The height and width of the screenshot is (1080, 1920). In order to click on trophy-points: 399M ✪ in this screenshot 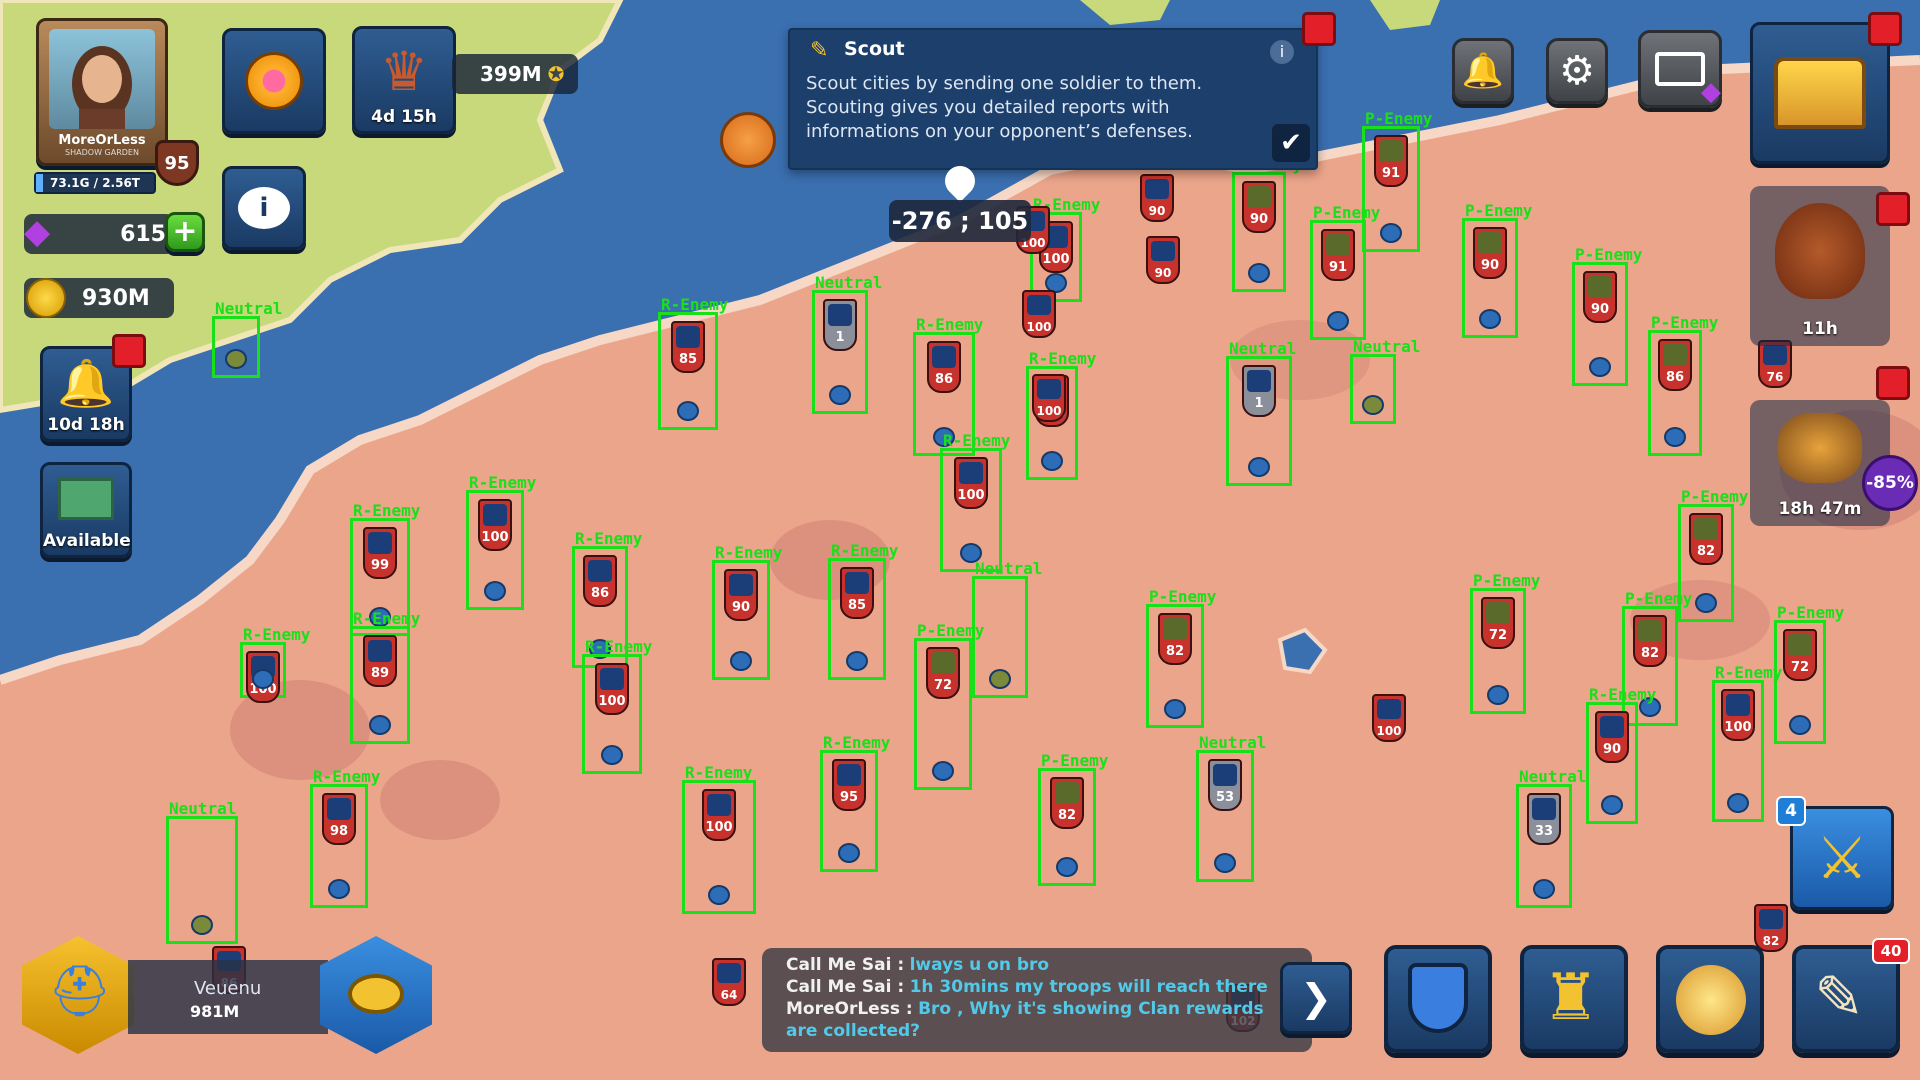, I will do `click(515, 74)`.